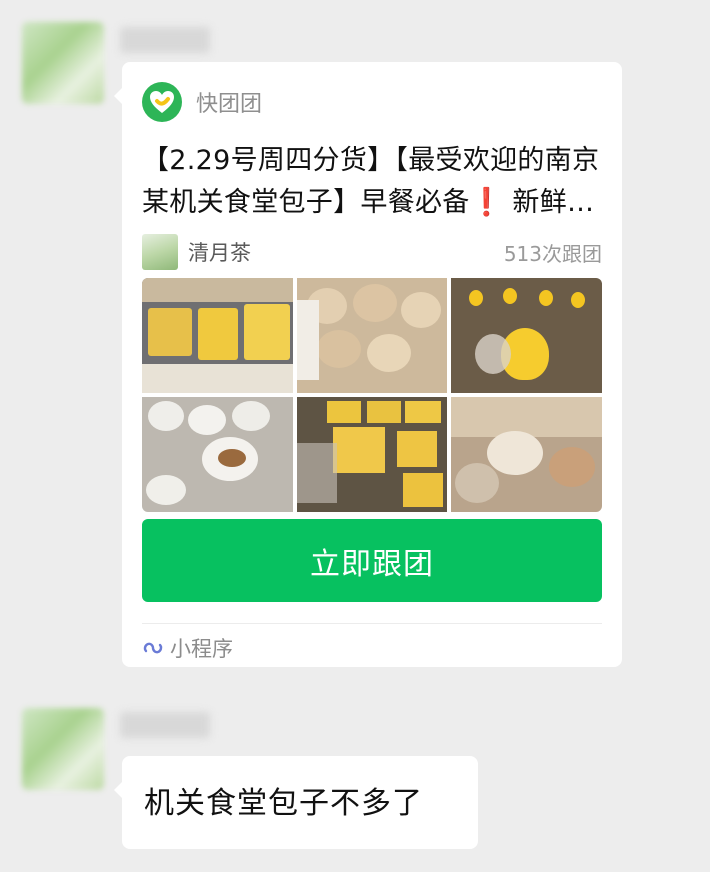 Image resolution: width=710 pixels, height=872 pixels. Describe the element at coordinates (162, 102) in the screenshot. I see `kuaituantuan-logo-icon` at that location.